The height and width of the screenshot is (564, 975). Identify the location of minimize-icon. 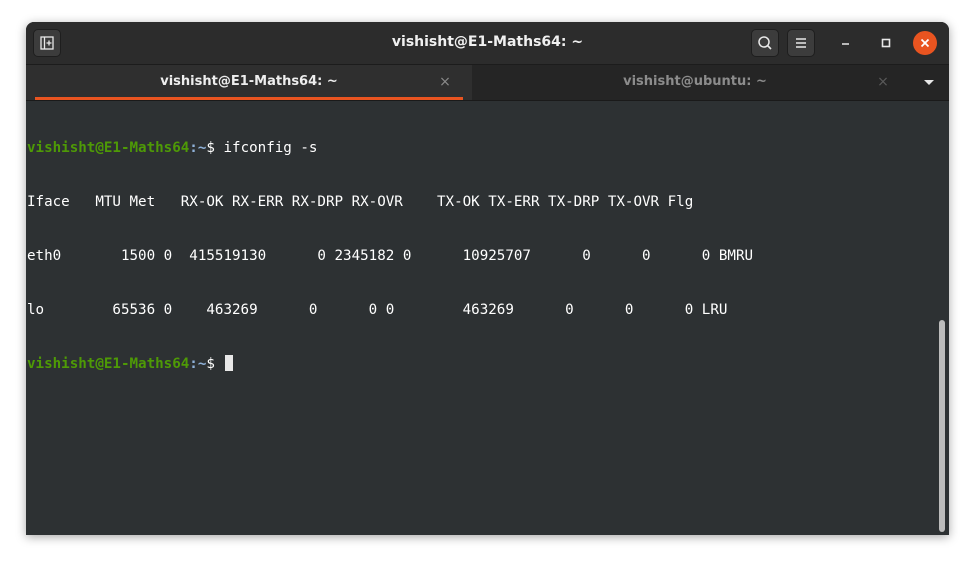
(845, 44).